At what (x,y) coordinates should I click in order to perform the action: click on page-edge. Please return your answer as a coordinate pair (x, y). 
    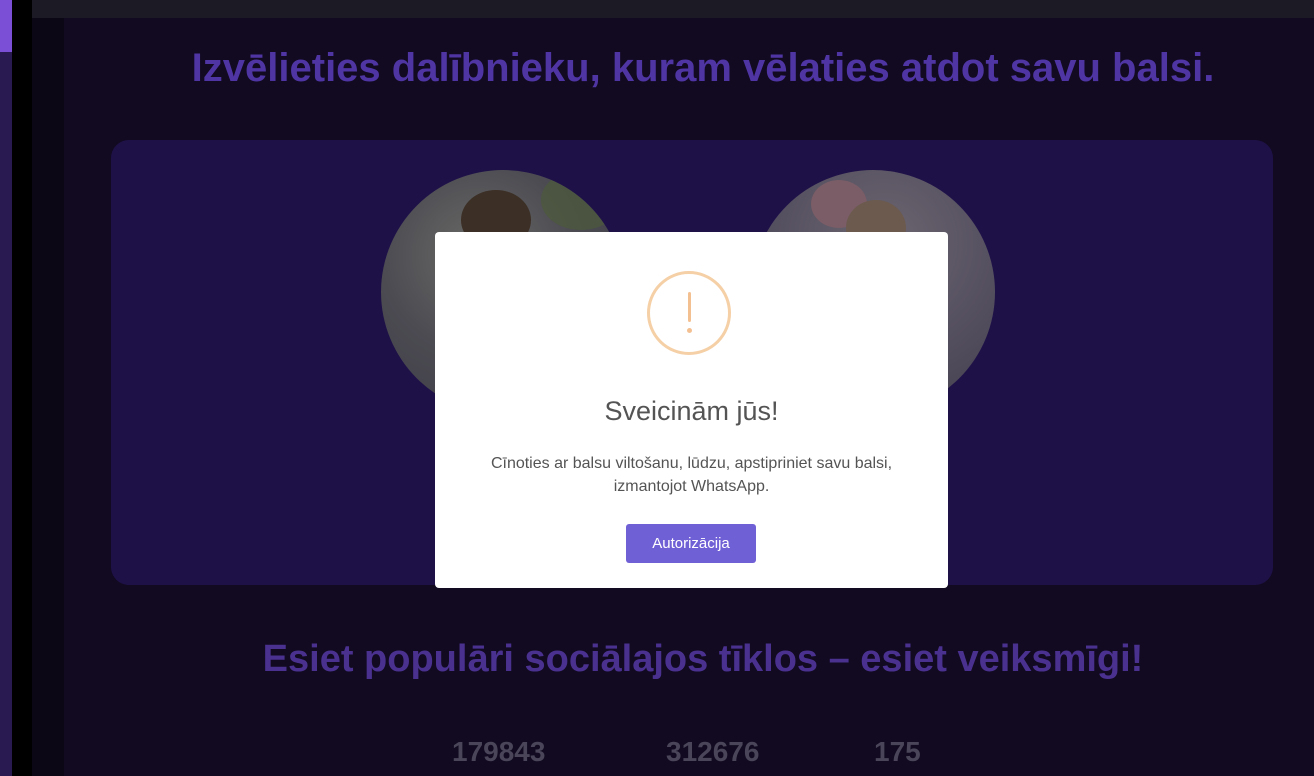
    Looking at the image, I should click on (48, 397).